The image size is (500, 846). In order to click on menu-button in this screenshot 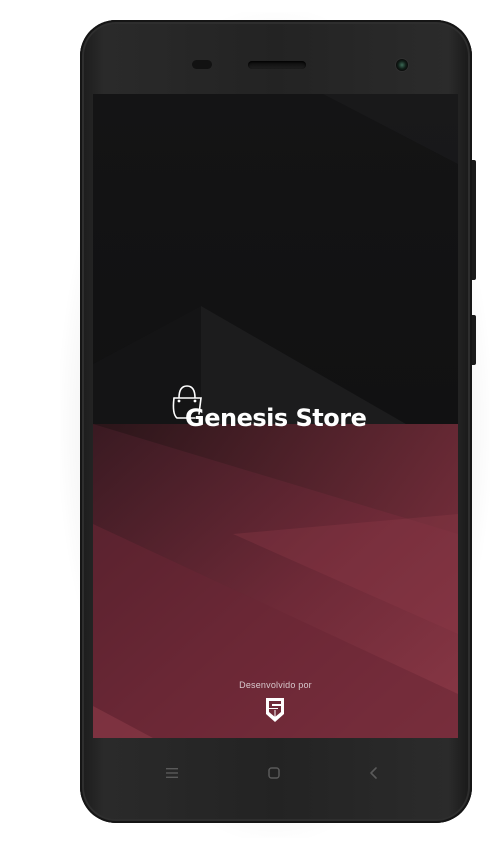, I will do `click(172, 773)`.